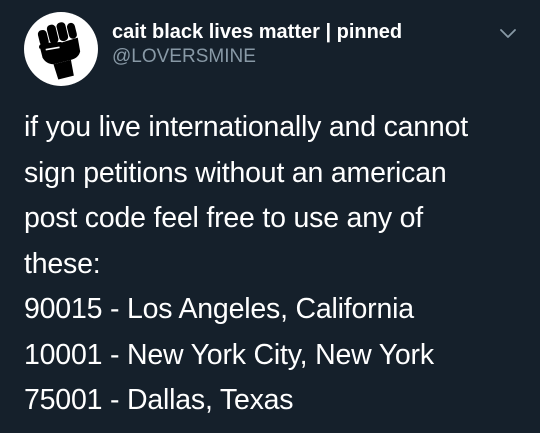 The width and height of the screenshot is (540, 433). Describe the element at coordinates (219, 309) in the screenshot. I see `tweet-text-line: 90015 - Los Angeles, California` at that location.